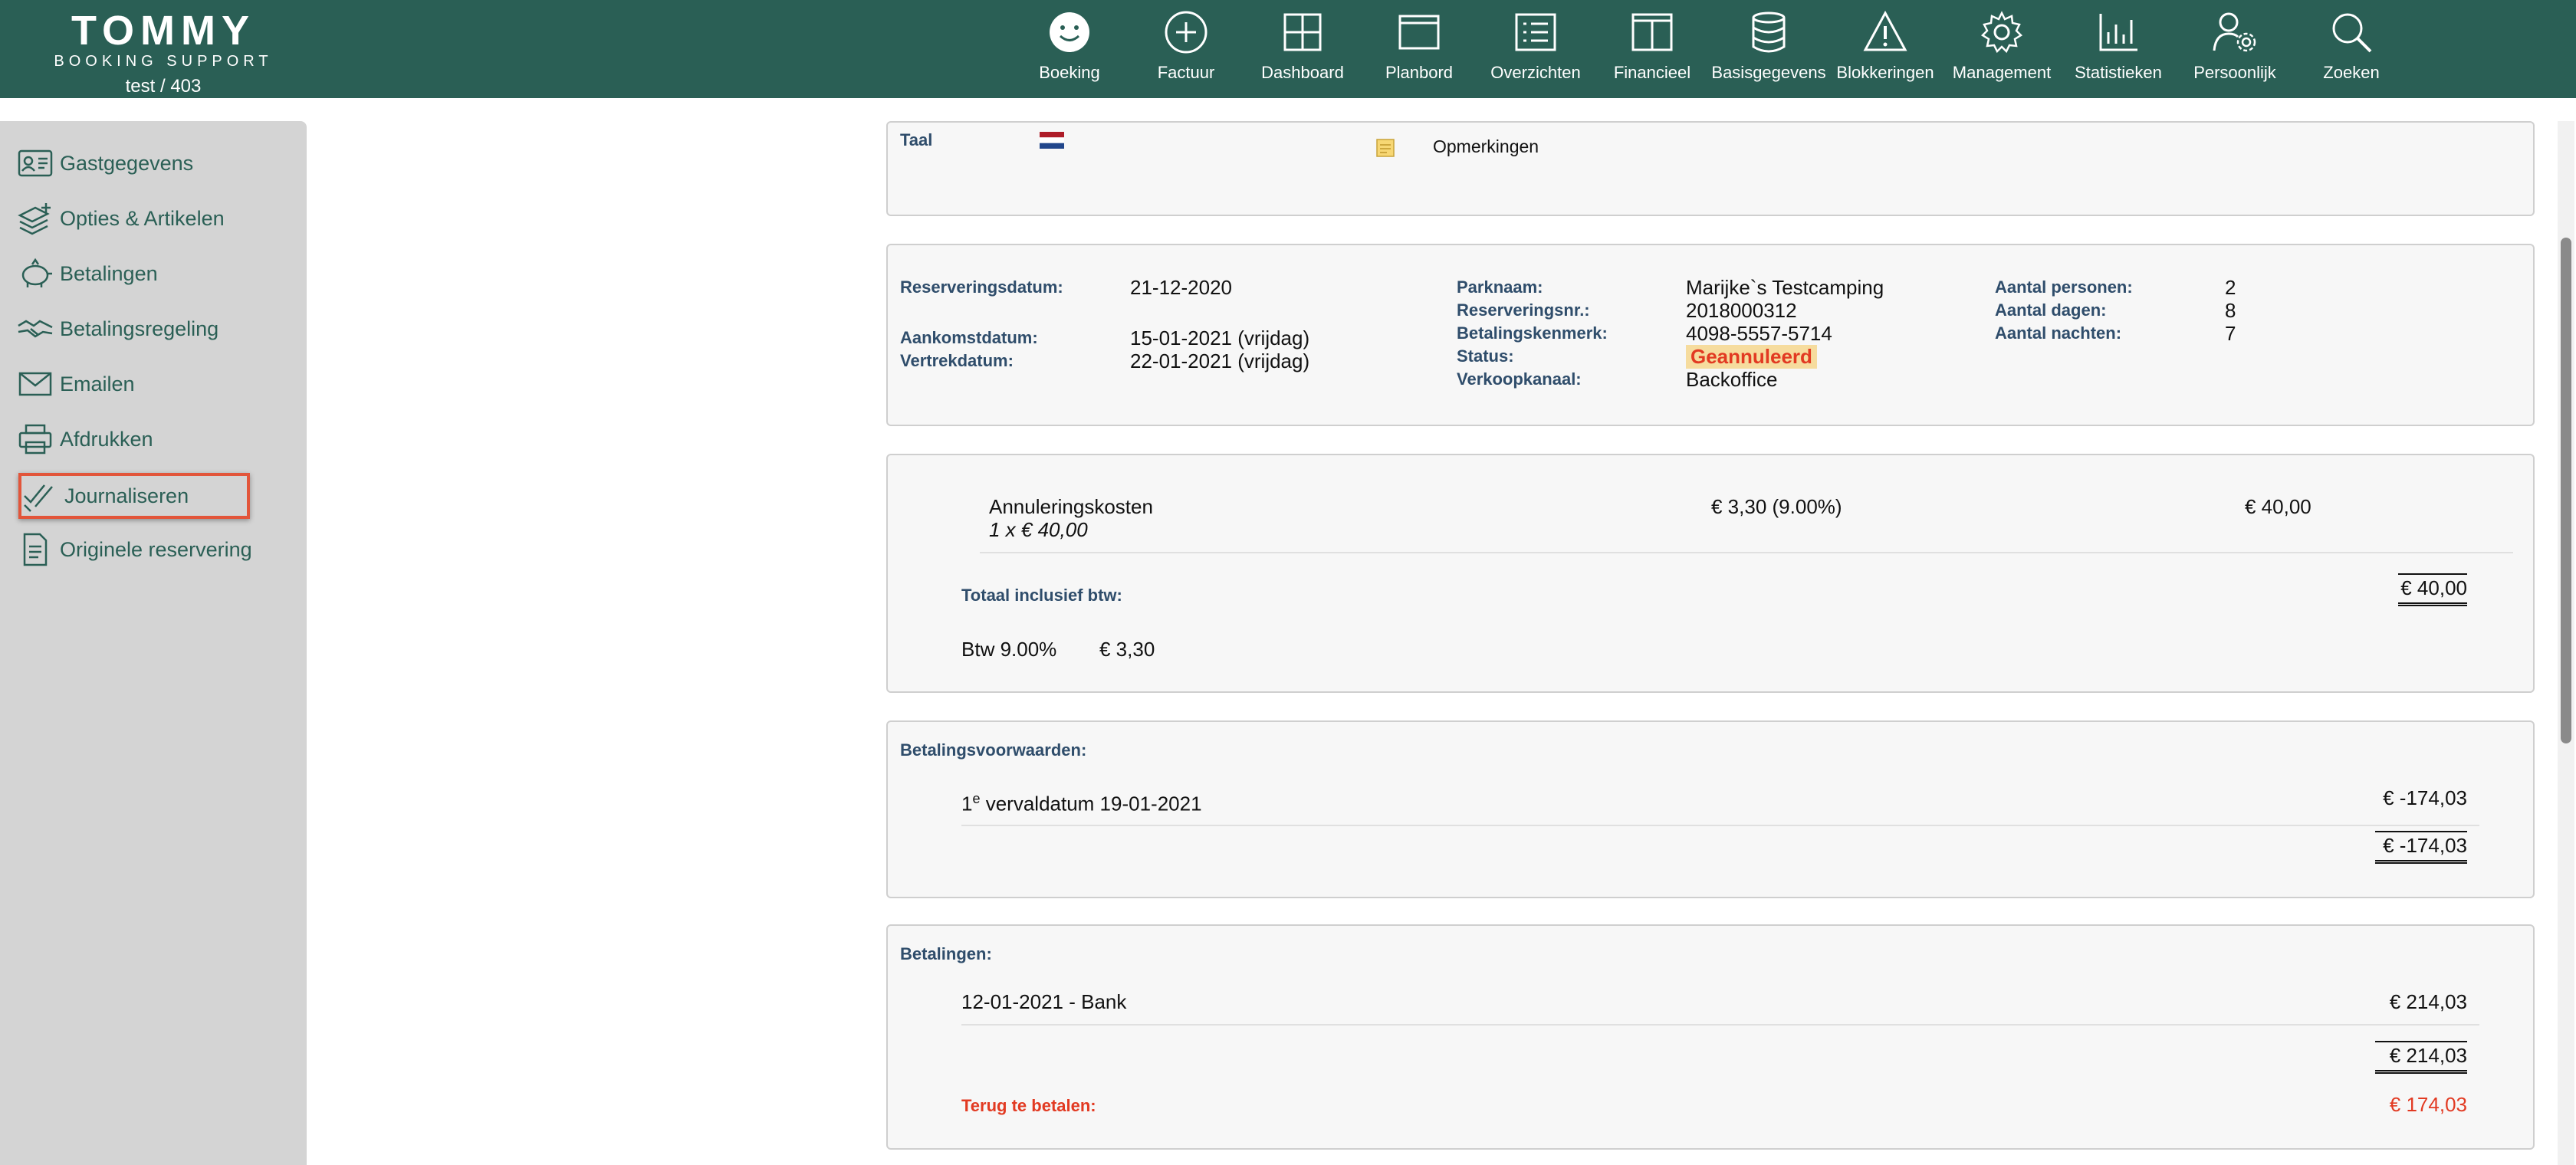 This screenshot has height=1165, width=2576. Describe the element at coordinates (36, 272) in the screenshot. I see `piggy-bank-icon` at that location.